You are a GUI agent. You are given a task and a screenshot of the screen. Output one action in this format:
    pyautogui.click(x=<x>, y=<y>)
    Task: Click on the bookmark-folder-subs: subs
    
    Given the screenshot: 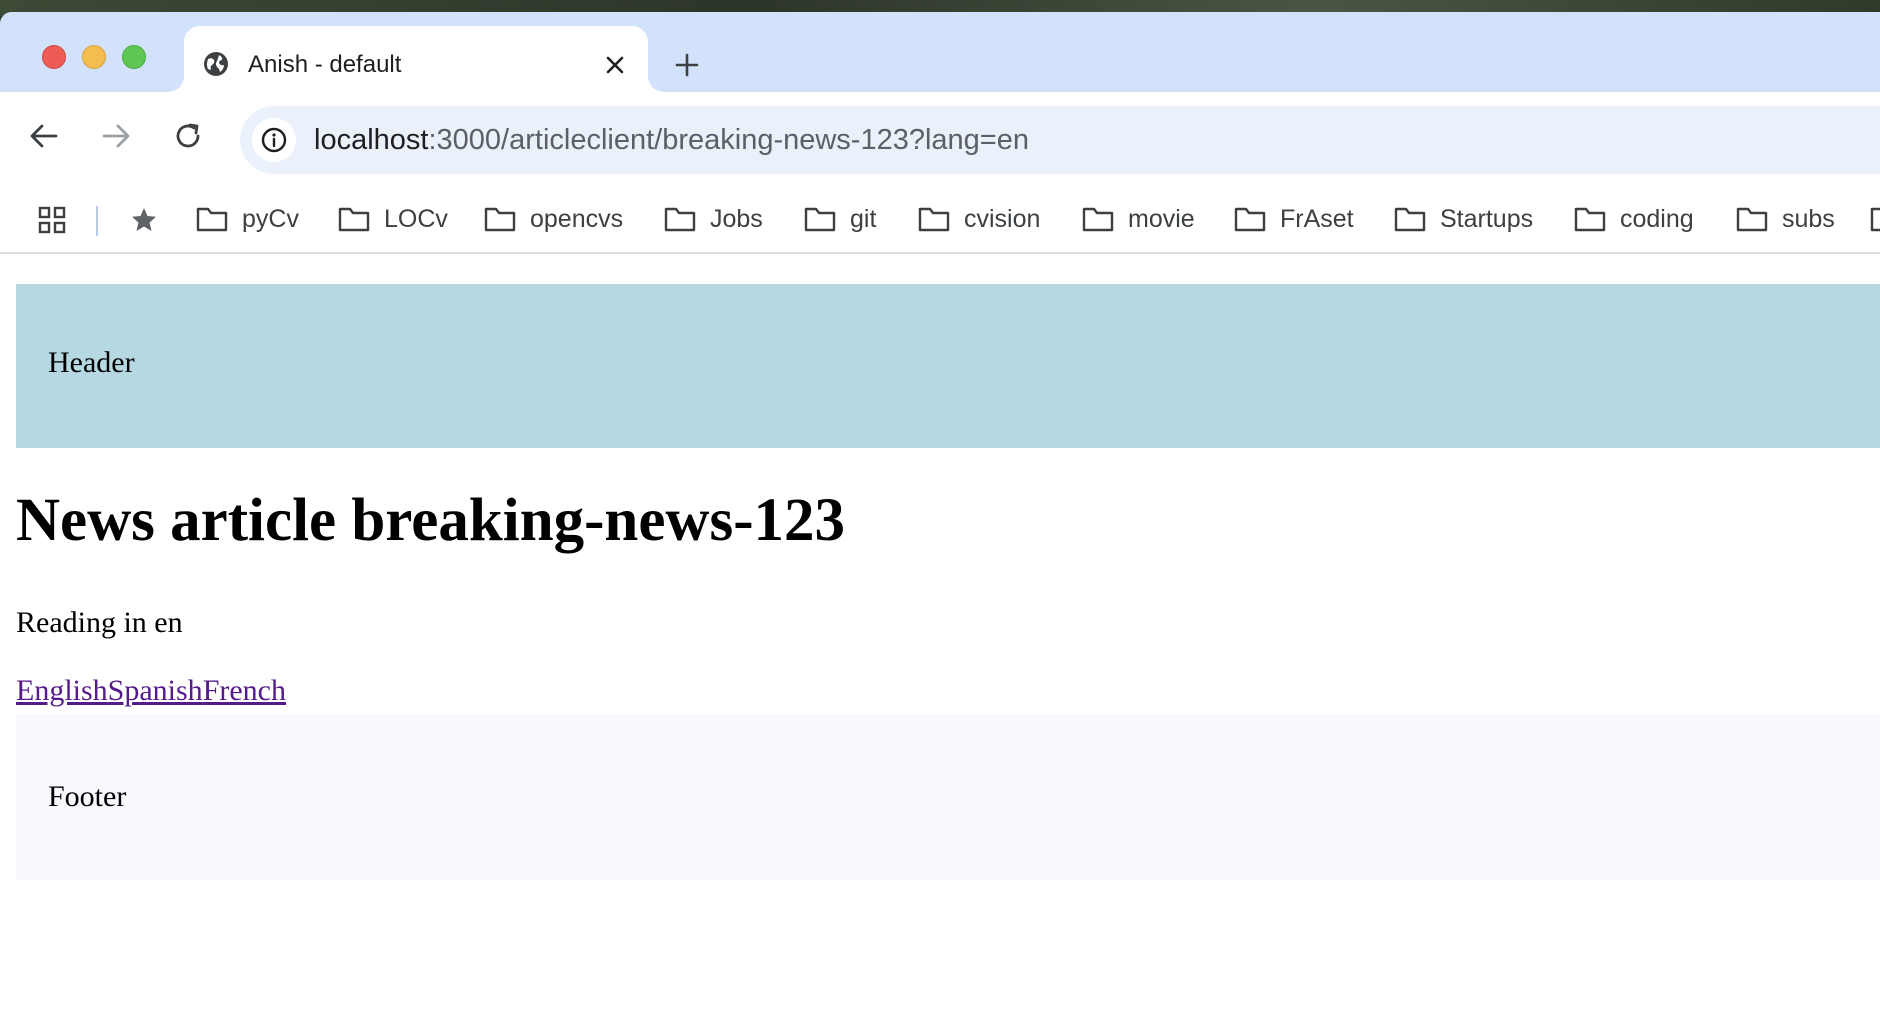 What is the action you would take?
    pyautogui.click(x=1785, y=219)
    